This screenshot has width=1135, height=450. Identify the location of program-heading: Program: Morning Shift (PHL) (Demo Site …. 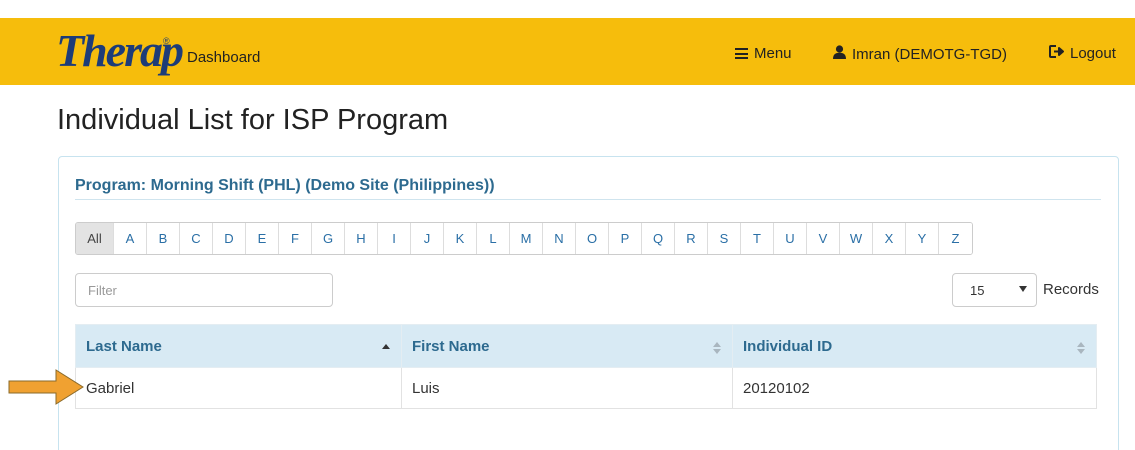
(285, 185).